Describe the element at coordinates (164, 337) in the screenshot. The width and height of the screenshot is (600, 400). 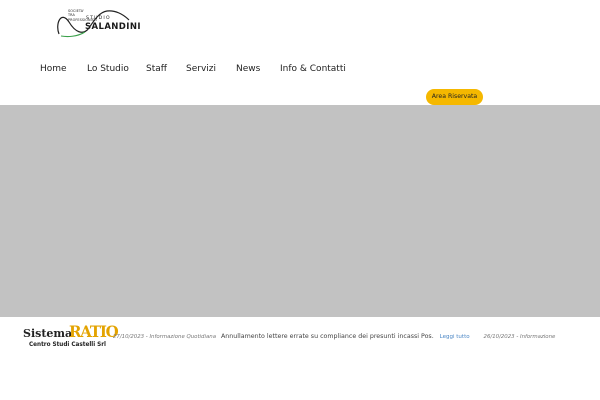
I see `ticker-date: 27/10/2023 - Informazione Quotidiana` at that location.